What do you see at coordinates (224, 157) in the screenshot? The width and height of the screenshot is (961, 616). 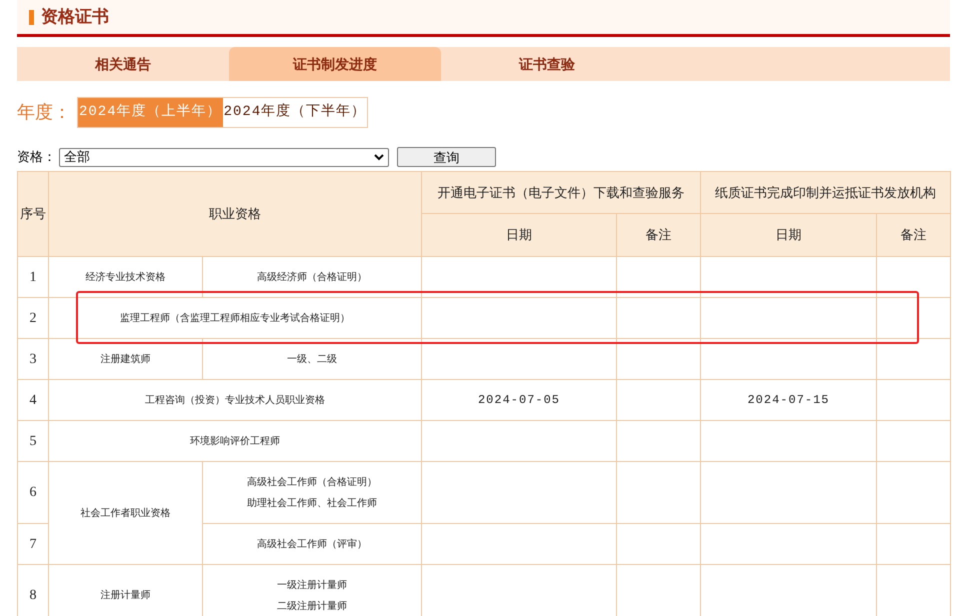 I see `qualification-select: 全部` at bounding box center [224, 157].